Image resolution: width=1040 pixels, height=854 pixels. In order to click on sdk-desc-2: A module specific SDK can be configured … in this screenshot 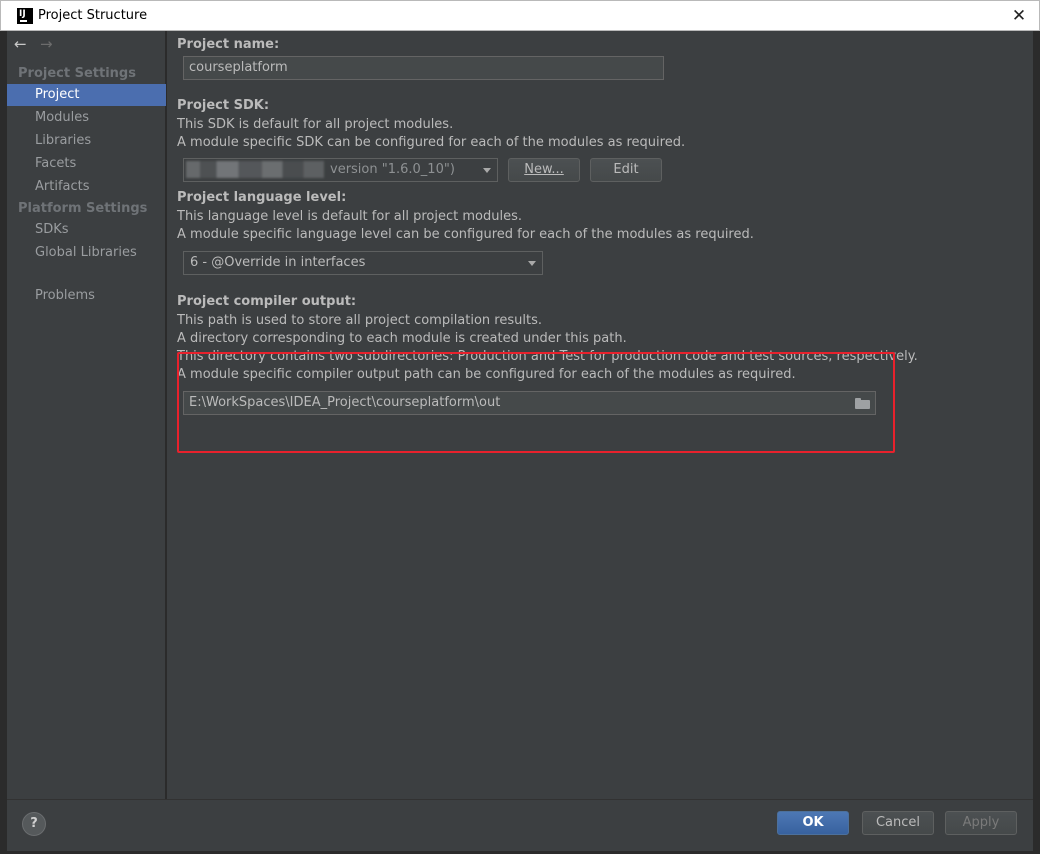, I will do `click(431, 142)`.